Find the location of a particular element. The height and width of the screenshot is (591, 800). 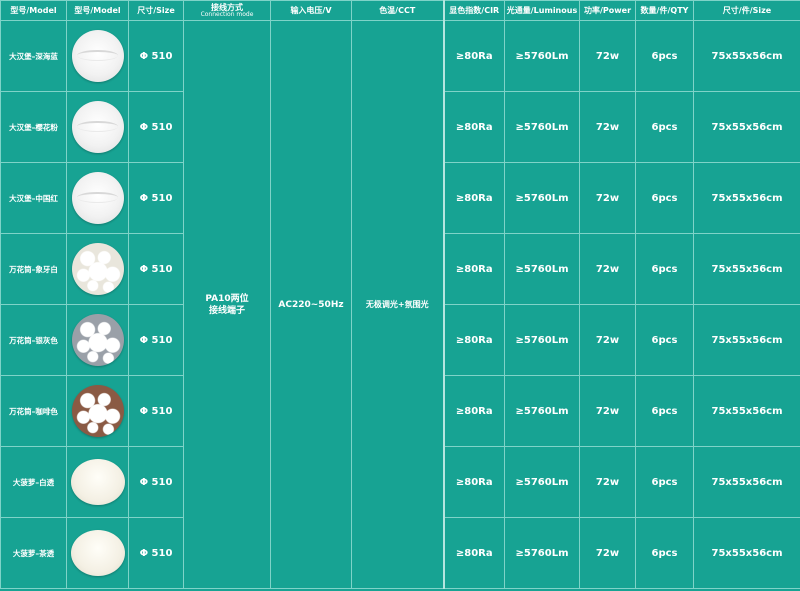

cct-cell: 无极调光+氛围光 is located at coordinates (397, 304).